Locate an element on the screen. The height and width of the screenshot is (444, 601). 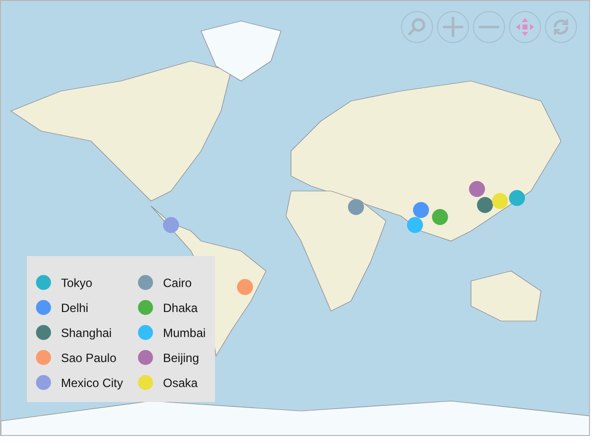
legend-label: Cairo is located at coordinates (177, 283).